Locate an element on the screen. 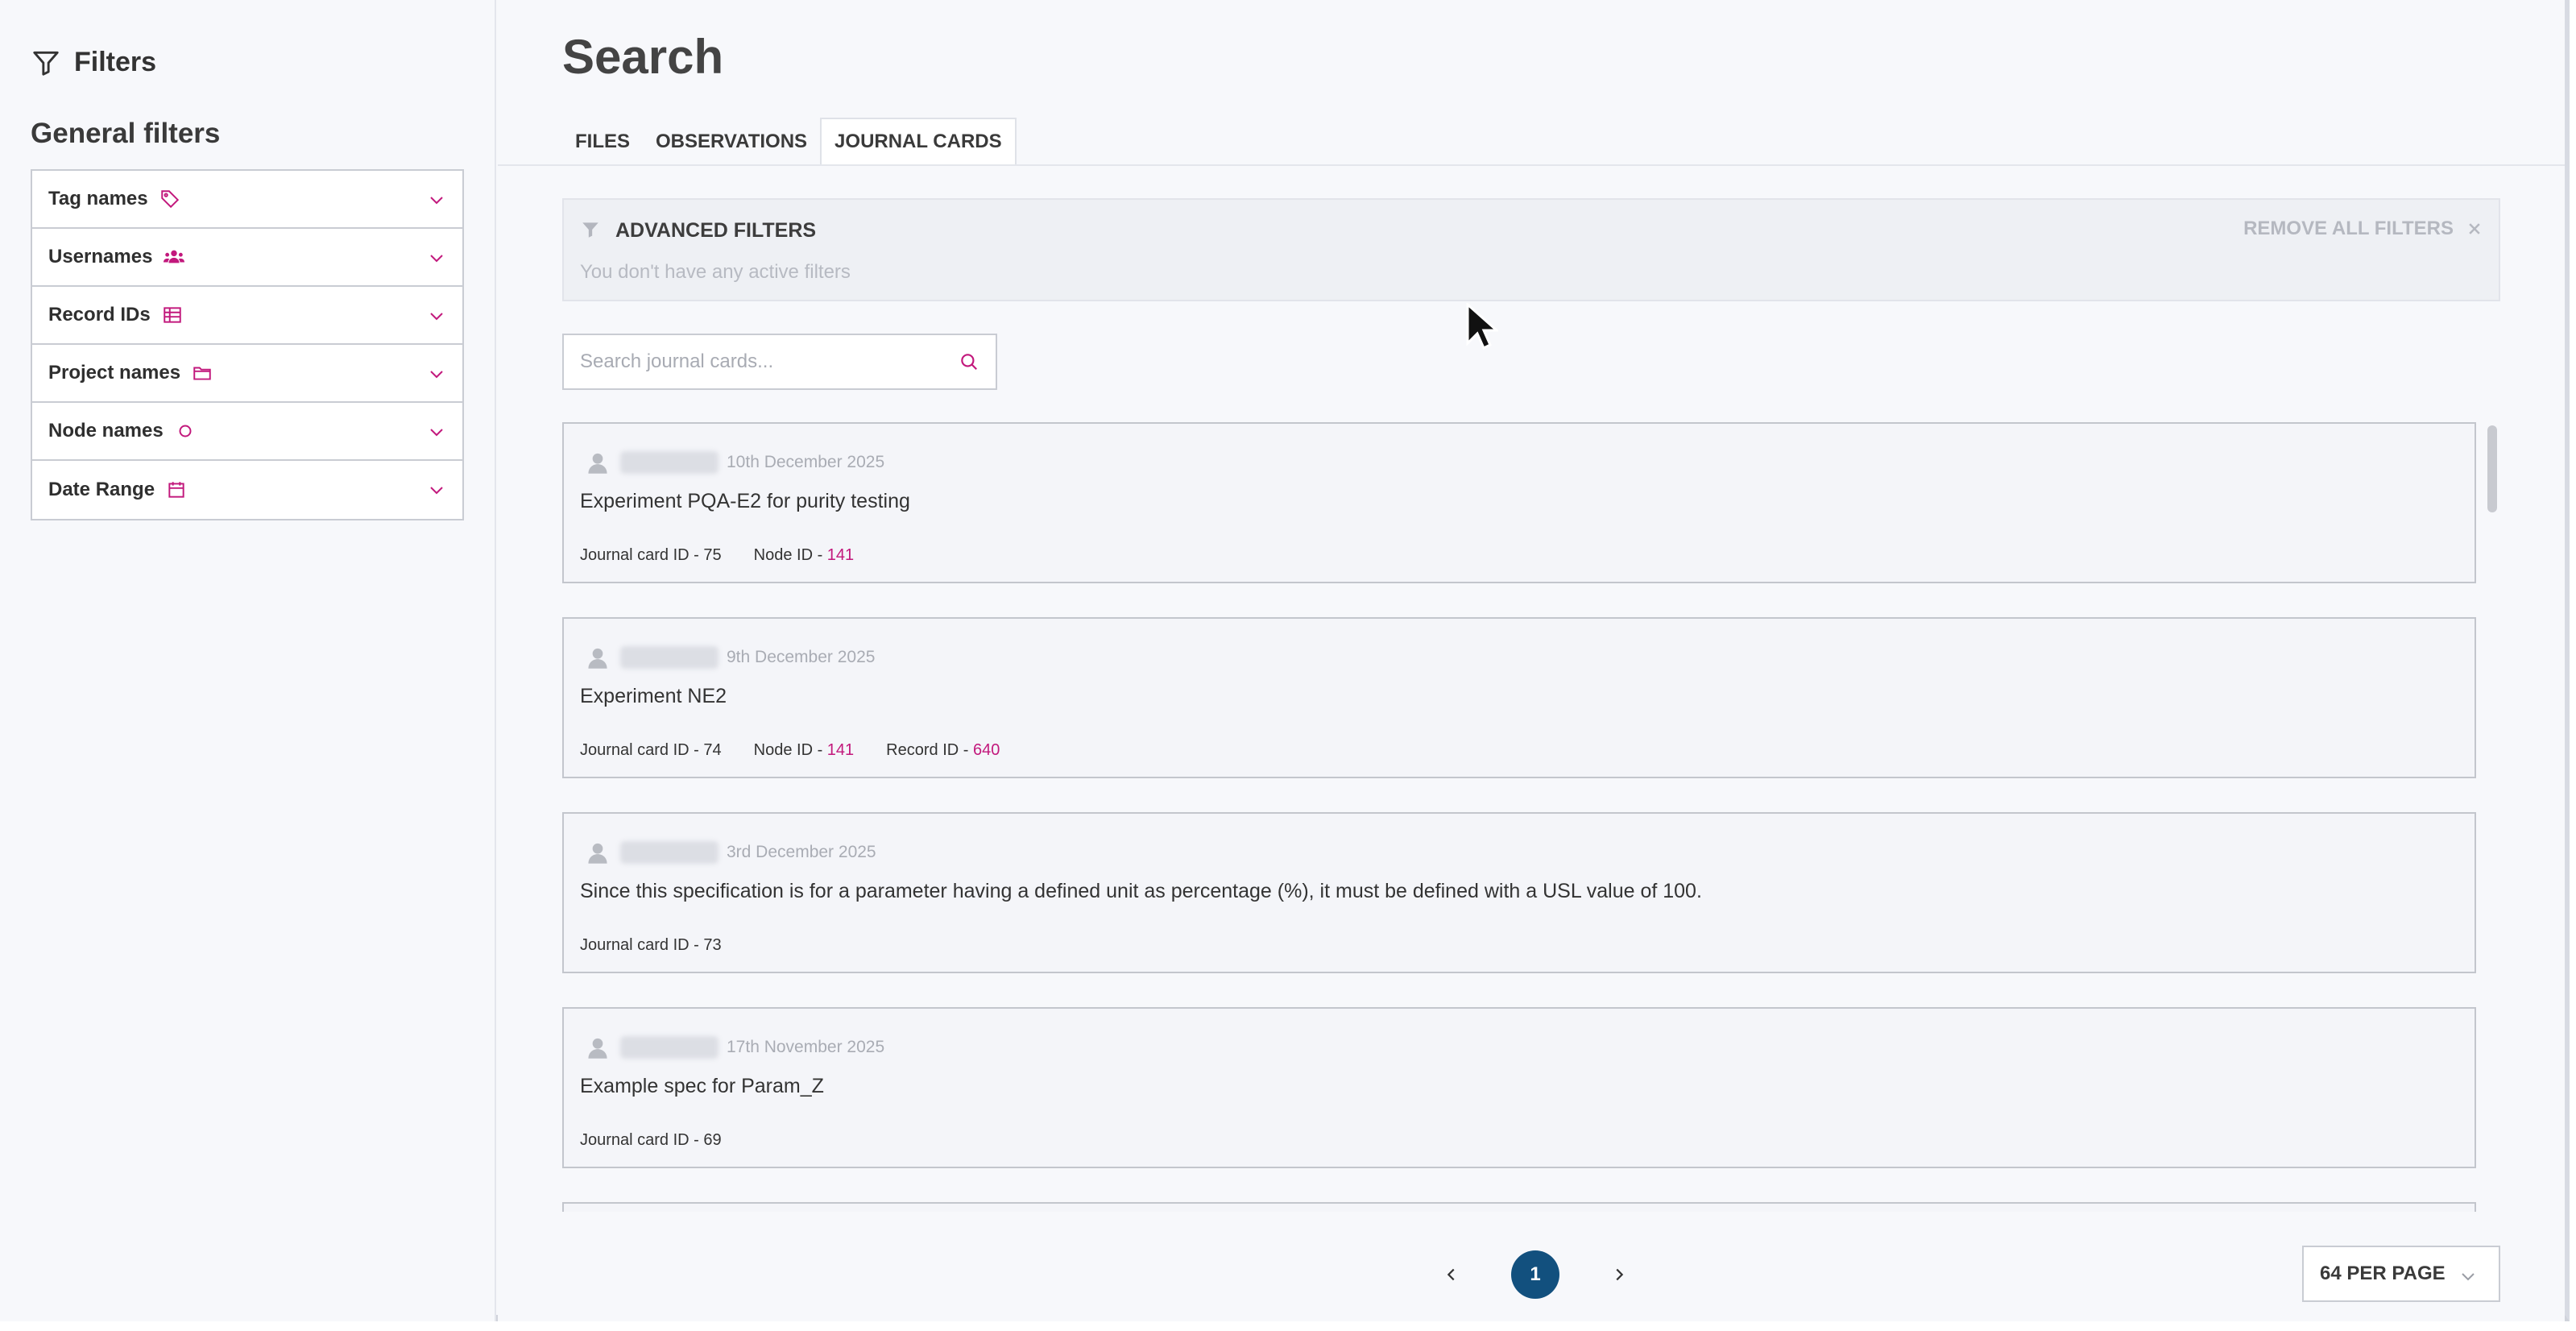  tab-files: FILES is located at coordinates (602, 142).